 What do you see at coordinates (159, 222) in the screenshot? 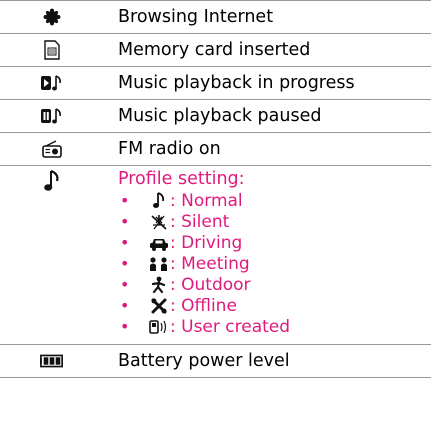
I see `silent-icon` at bounding box center [159, 222].